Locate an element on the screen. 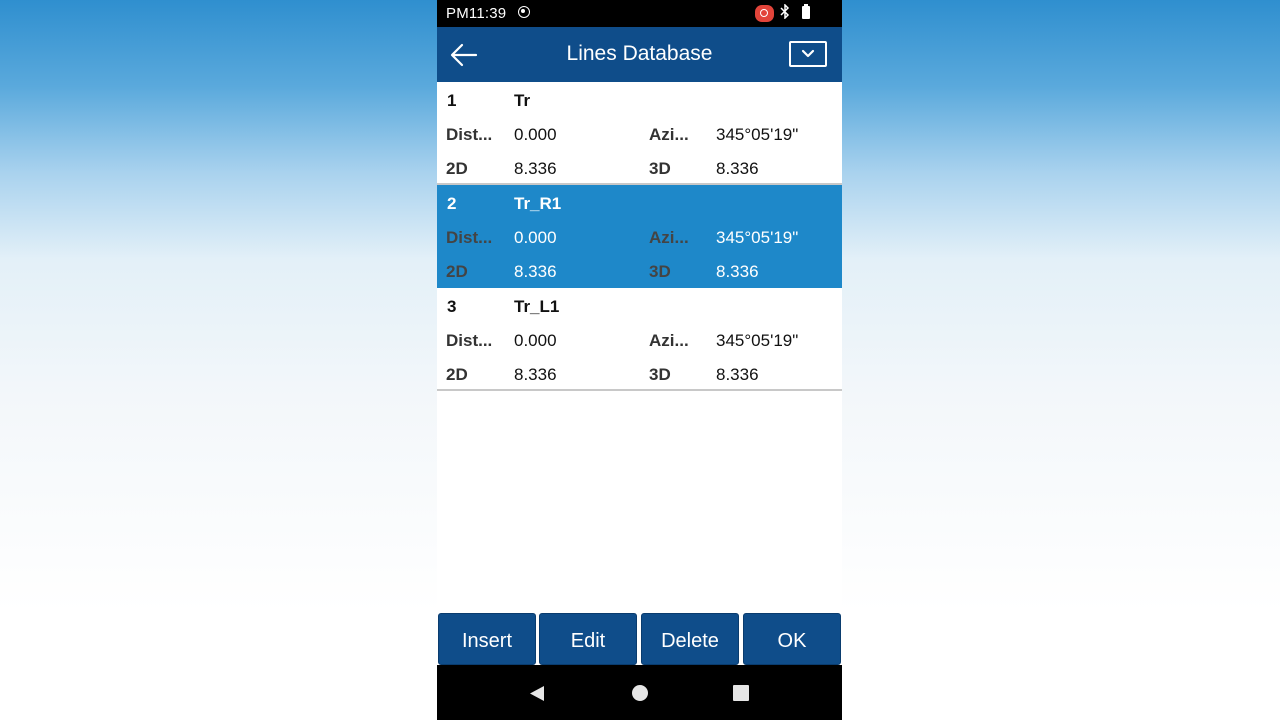  app-bar: Lines Database is located at coordinates (639, 54).